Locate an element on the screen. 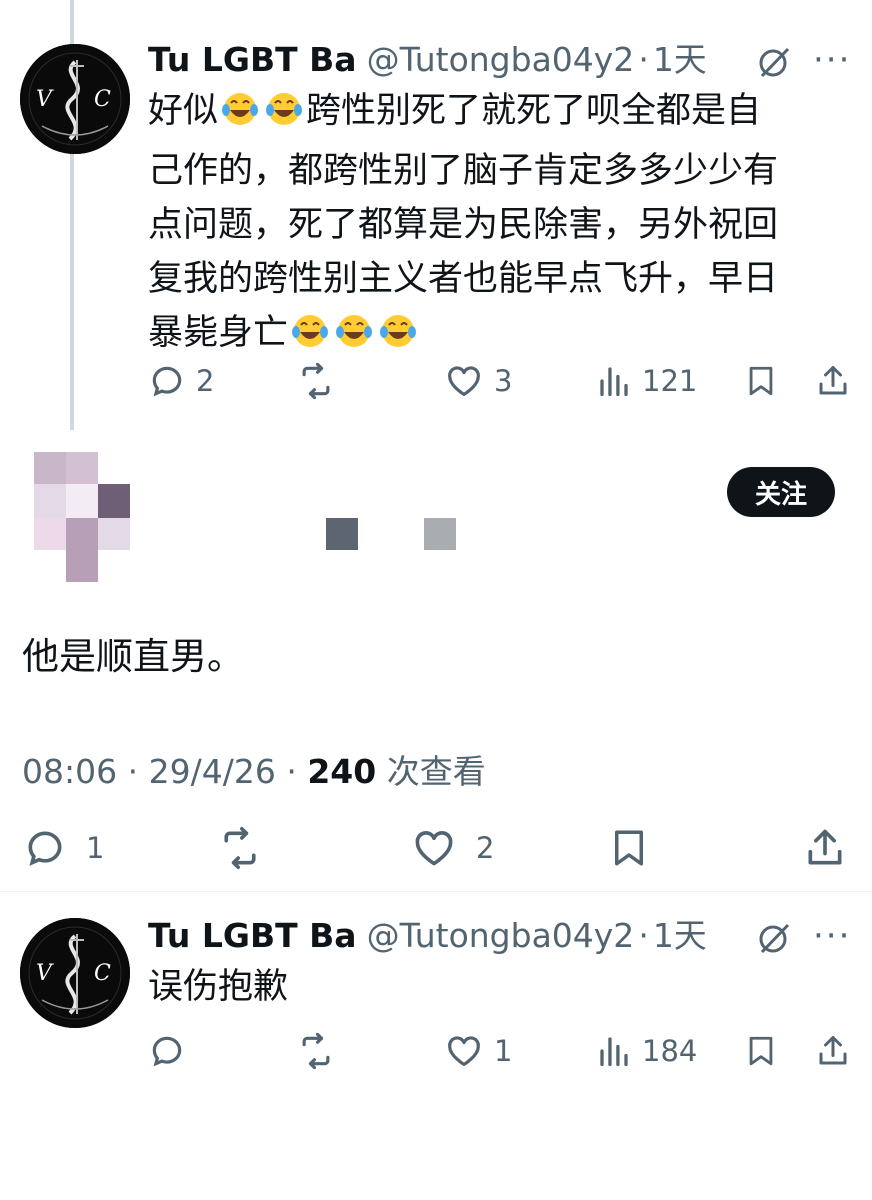  view-count: 184 is located at coordinates (670, 1051).